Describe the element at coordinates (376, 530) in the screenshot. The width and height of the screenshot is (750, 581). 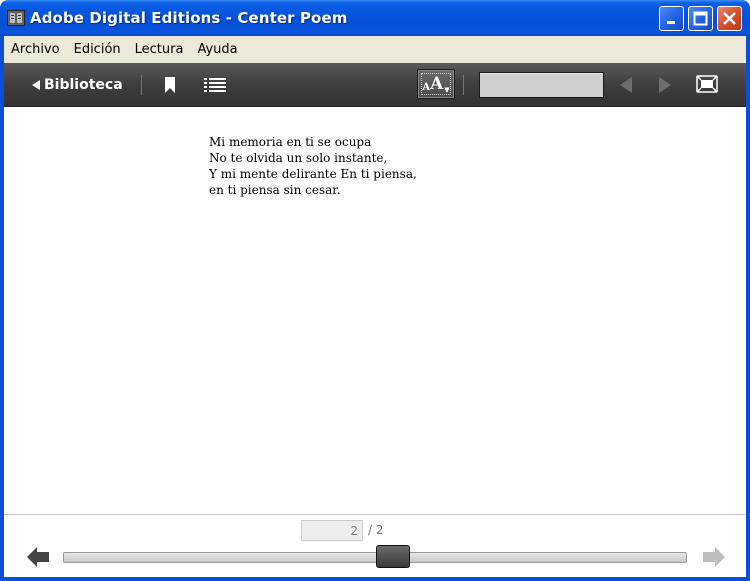
I see `page-total-label: / 2` at that location.